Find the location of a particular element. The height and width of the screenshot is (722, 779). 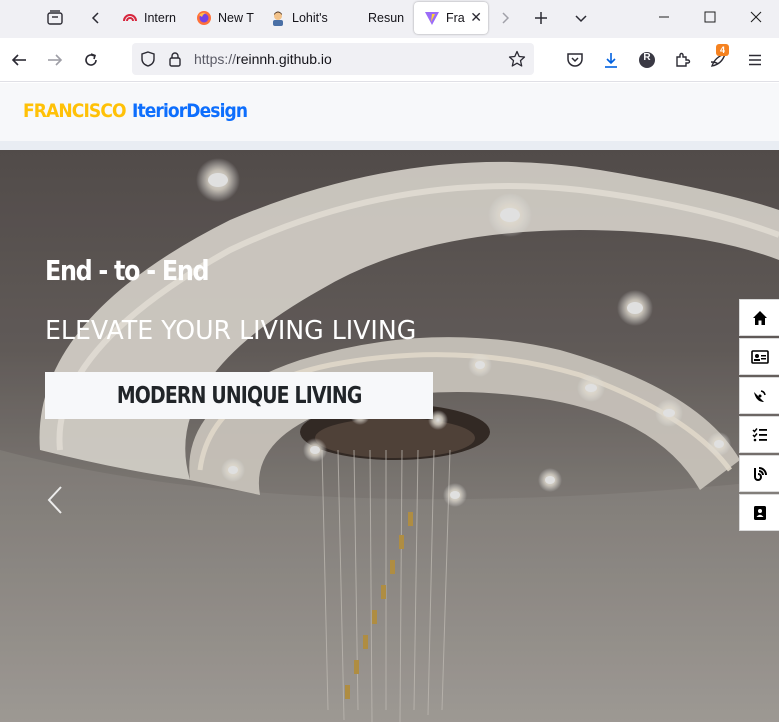

maximize-icon is located at coordinates (710, 17).